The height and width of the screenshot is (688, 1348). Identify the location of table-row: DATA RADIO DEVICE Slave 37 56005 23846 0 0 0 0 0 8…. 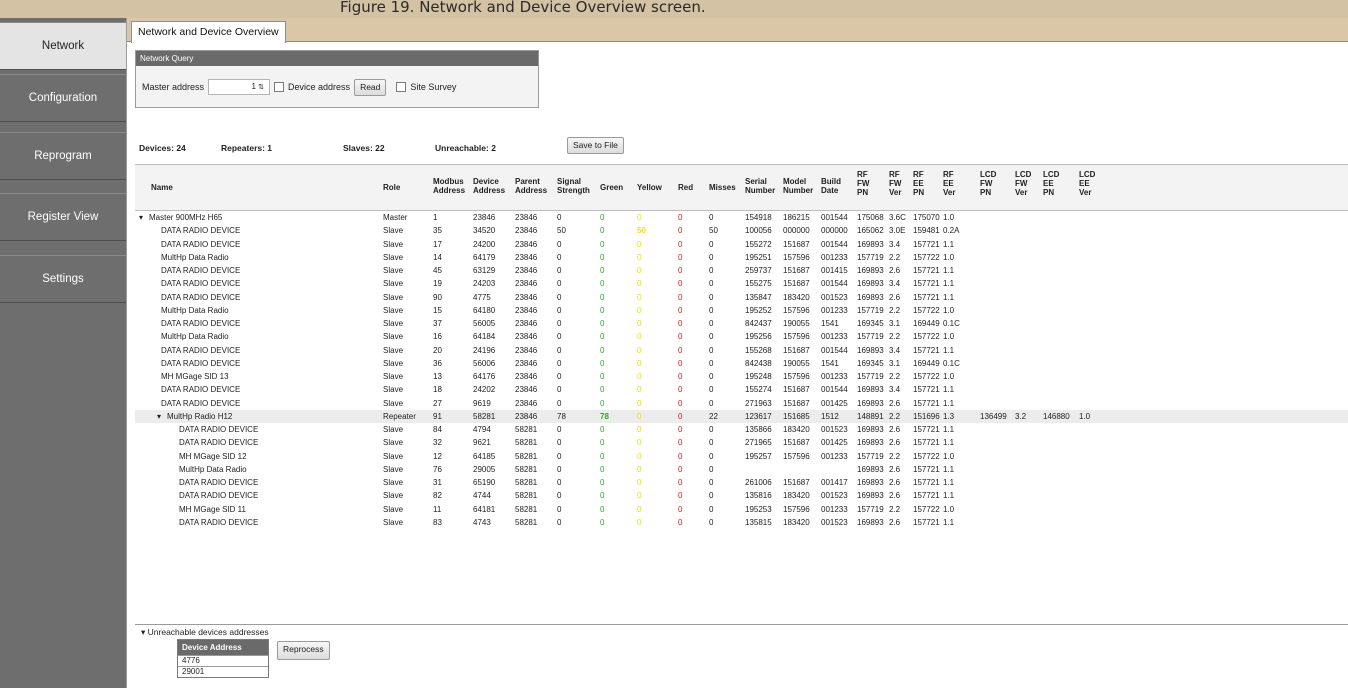
(741, 323).